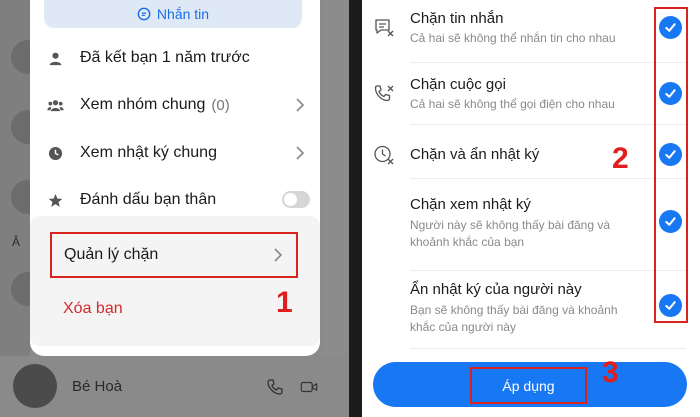 This screenshot has height=417, width=700. What do you see at coordinates (111, 254) in the screenshot?
I see `block-management-label: Quản lý chặn` at bounding box center [111, 254].